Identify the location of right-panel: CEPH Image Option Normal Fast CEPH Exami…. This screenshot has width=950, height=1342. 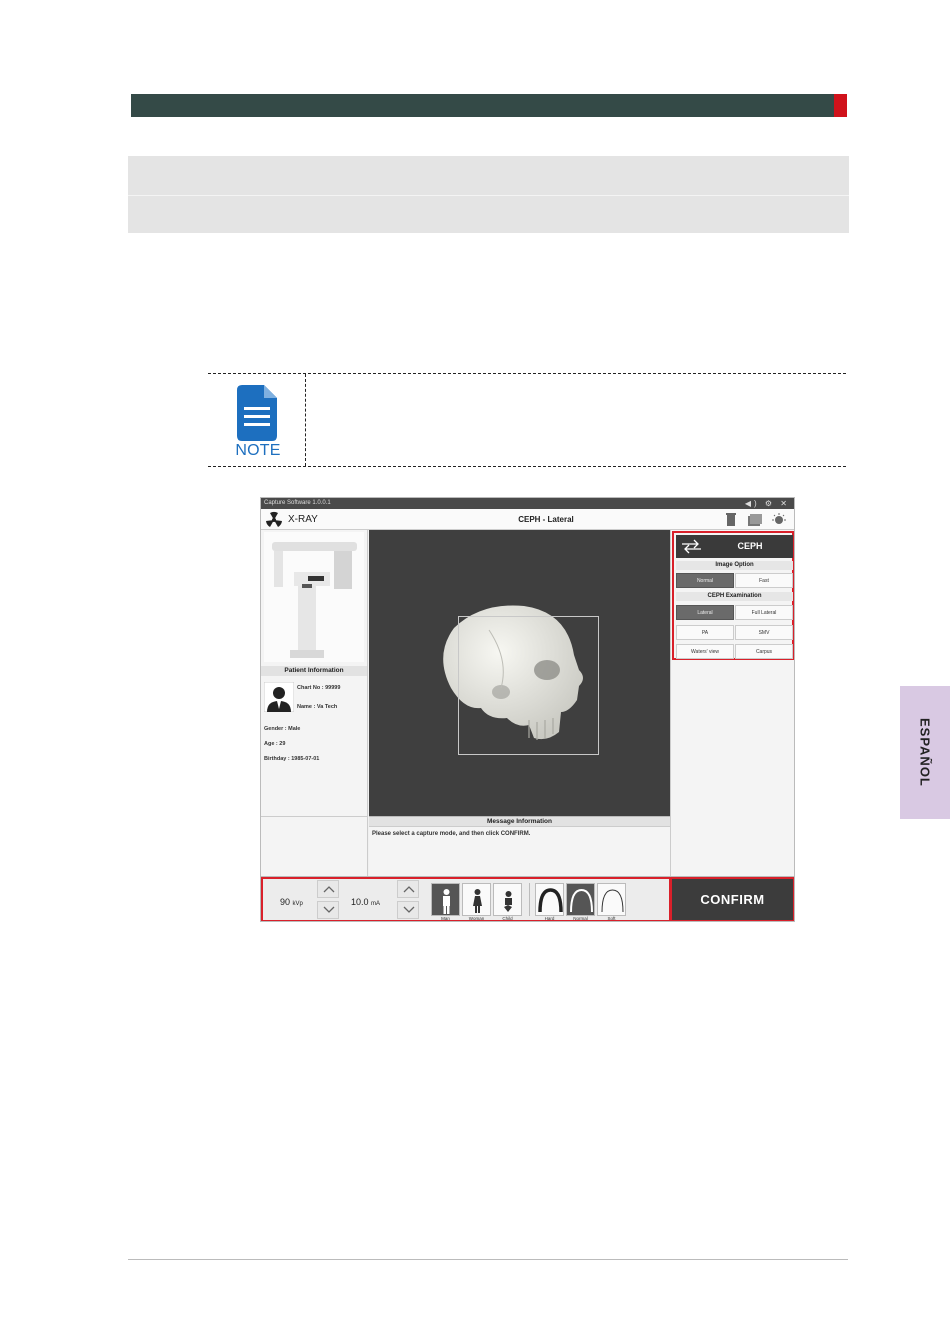
(732, 703).